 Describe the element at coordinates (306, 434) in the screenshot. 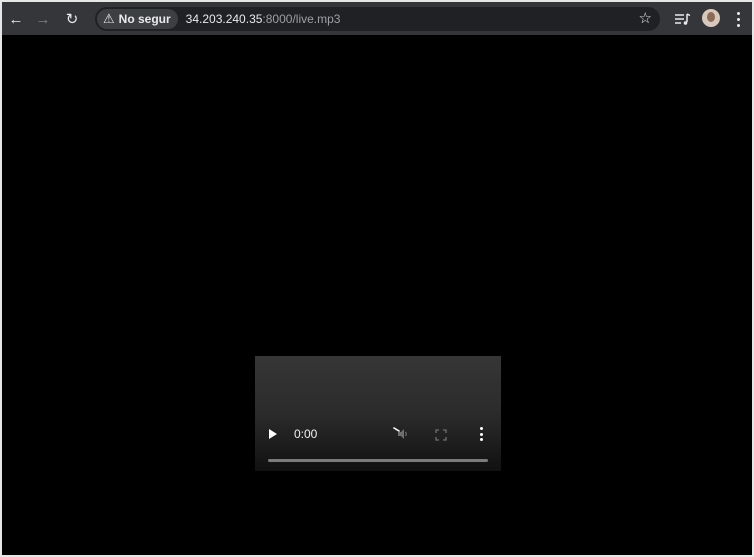

I see `current-time: 0:00` at that location.